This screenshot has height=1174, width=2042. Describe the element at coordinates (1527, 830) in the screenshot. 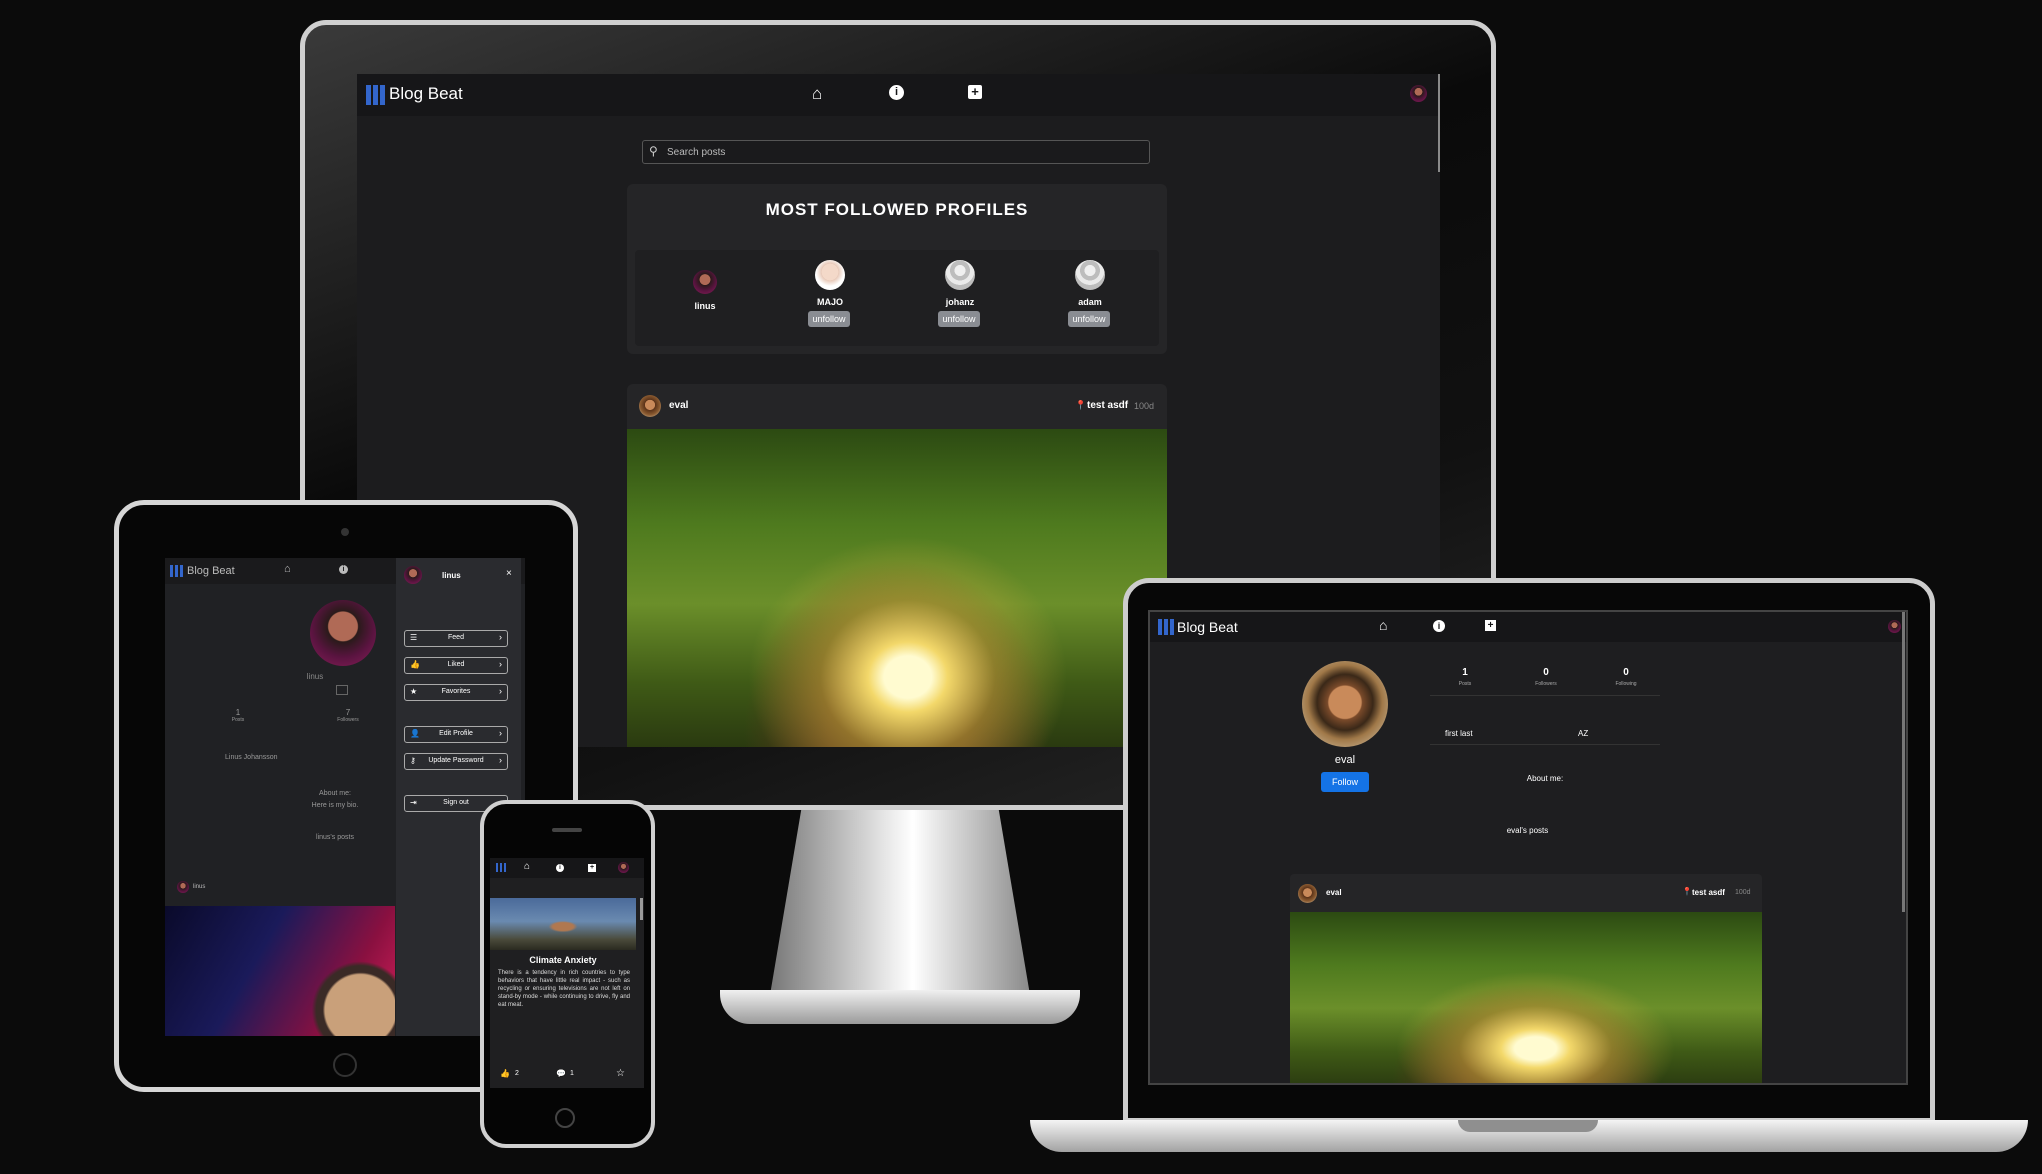

I see `posts-heading: eval's posts` at that location.